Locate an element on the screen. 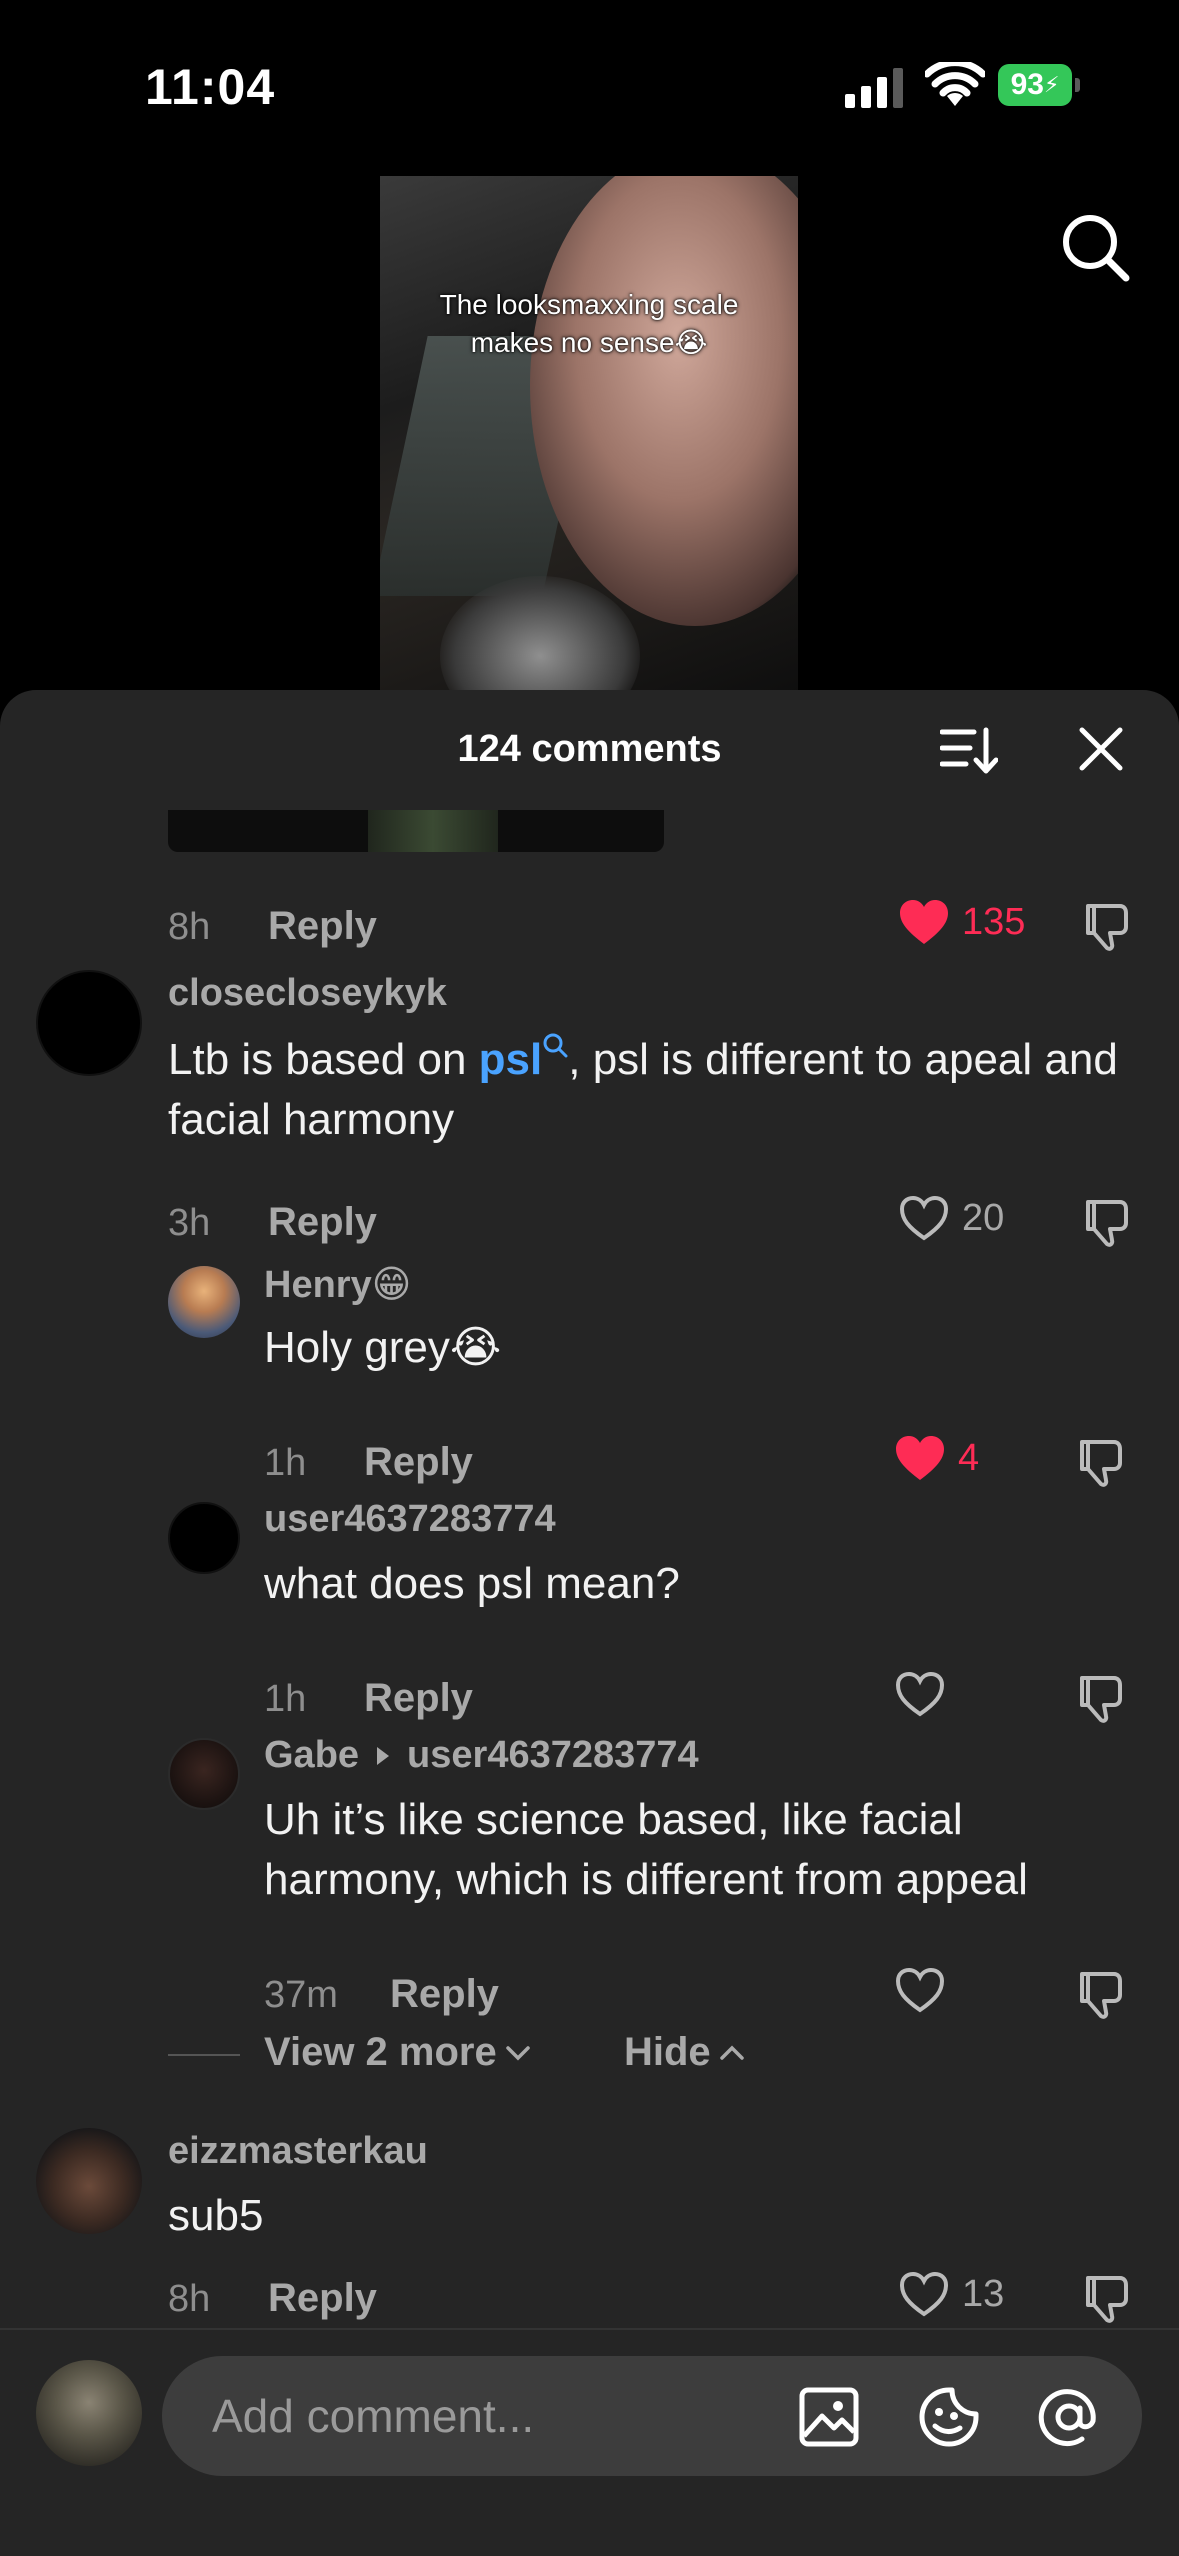 Image resolution: width=1179 pixels, height=2556 pixels. hide-replies-button: Hide is located at coordinates (684, 2052).